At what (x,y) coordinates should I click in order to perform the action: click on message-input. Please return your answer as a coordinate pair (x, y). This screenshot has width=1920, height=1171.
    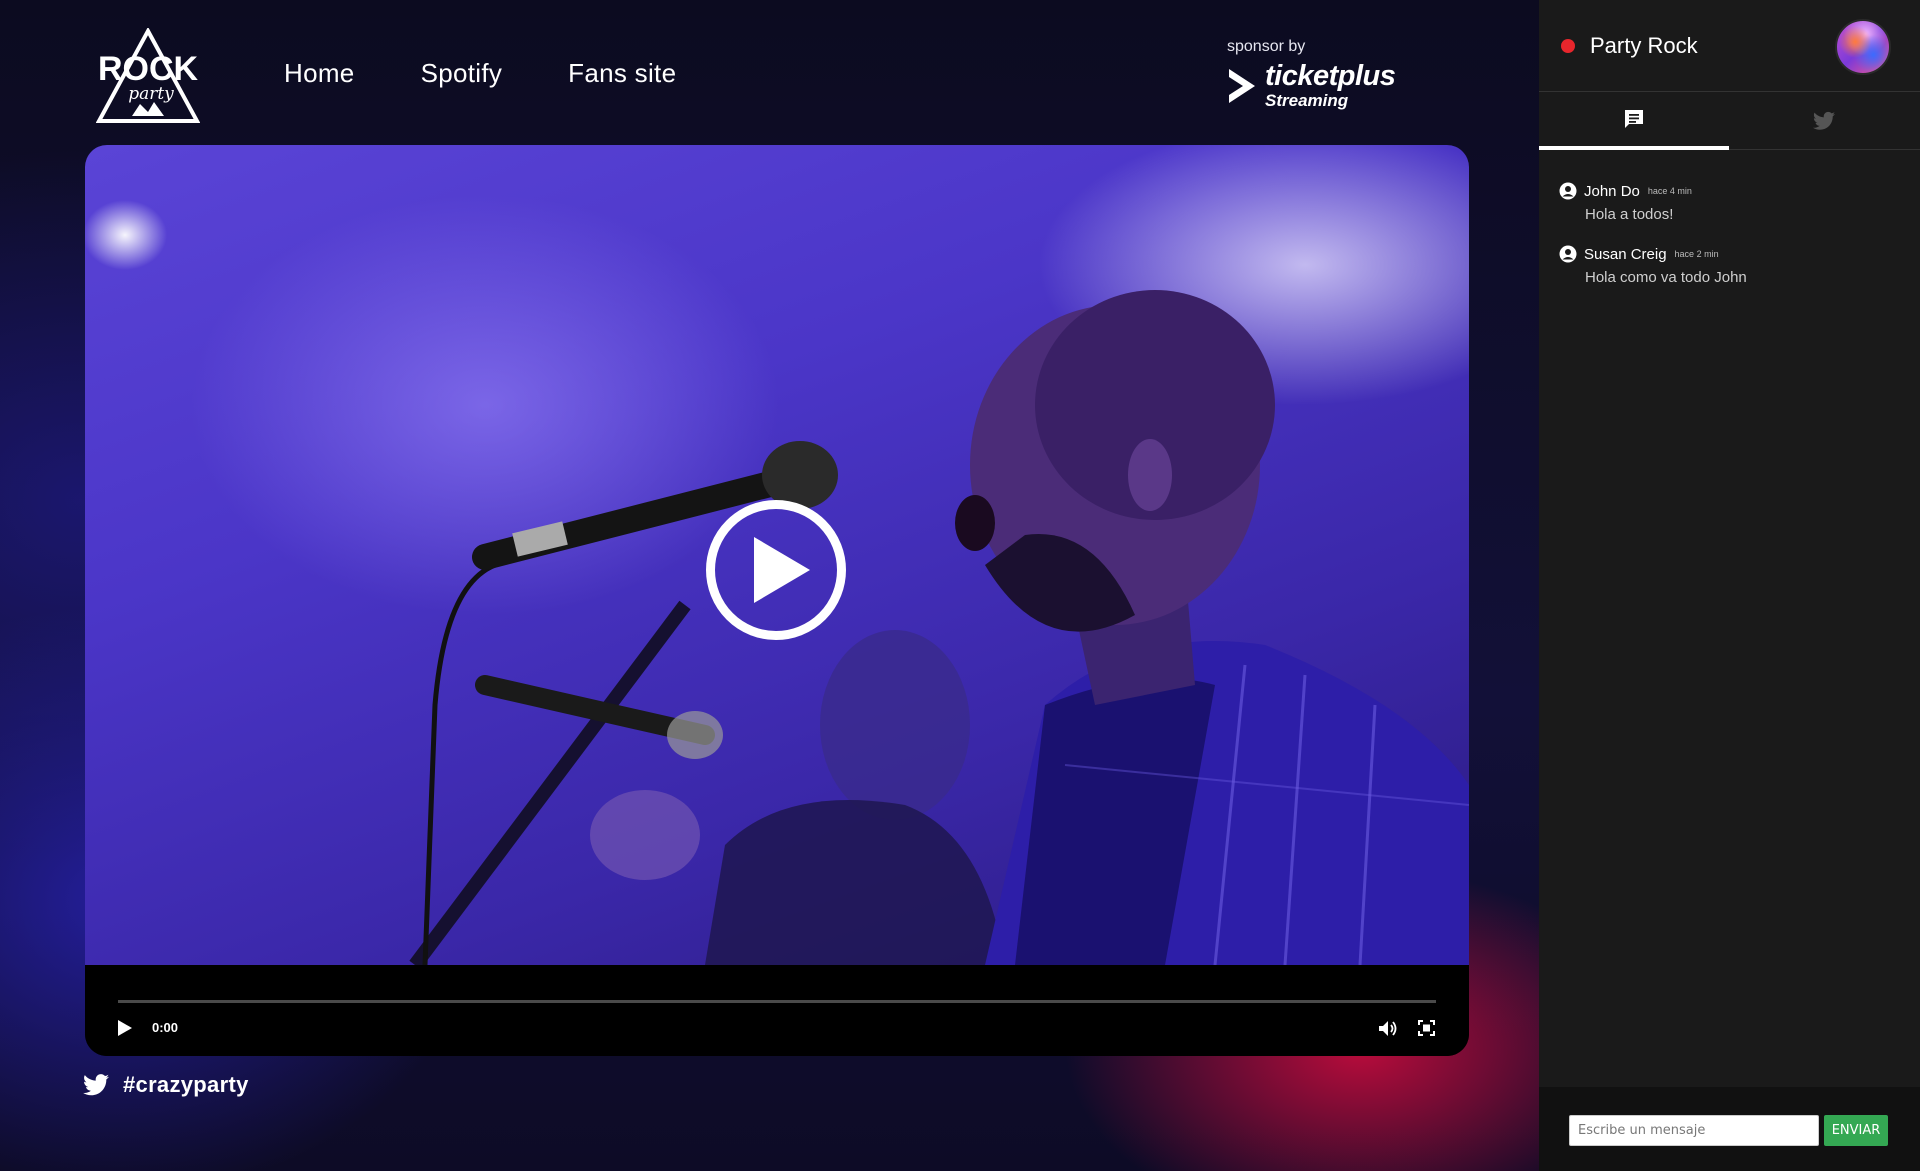
    Looking at the image, I should click on (1694, 1130).